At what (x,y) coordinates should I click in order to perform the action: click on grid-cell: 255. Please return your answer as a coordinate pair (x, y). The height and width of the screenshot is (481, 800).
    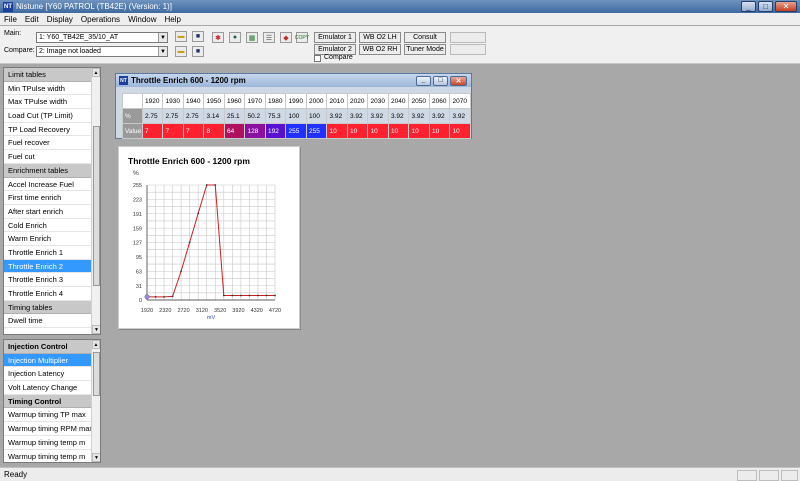
    Looking at the image, I should click on (296, 131).